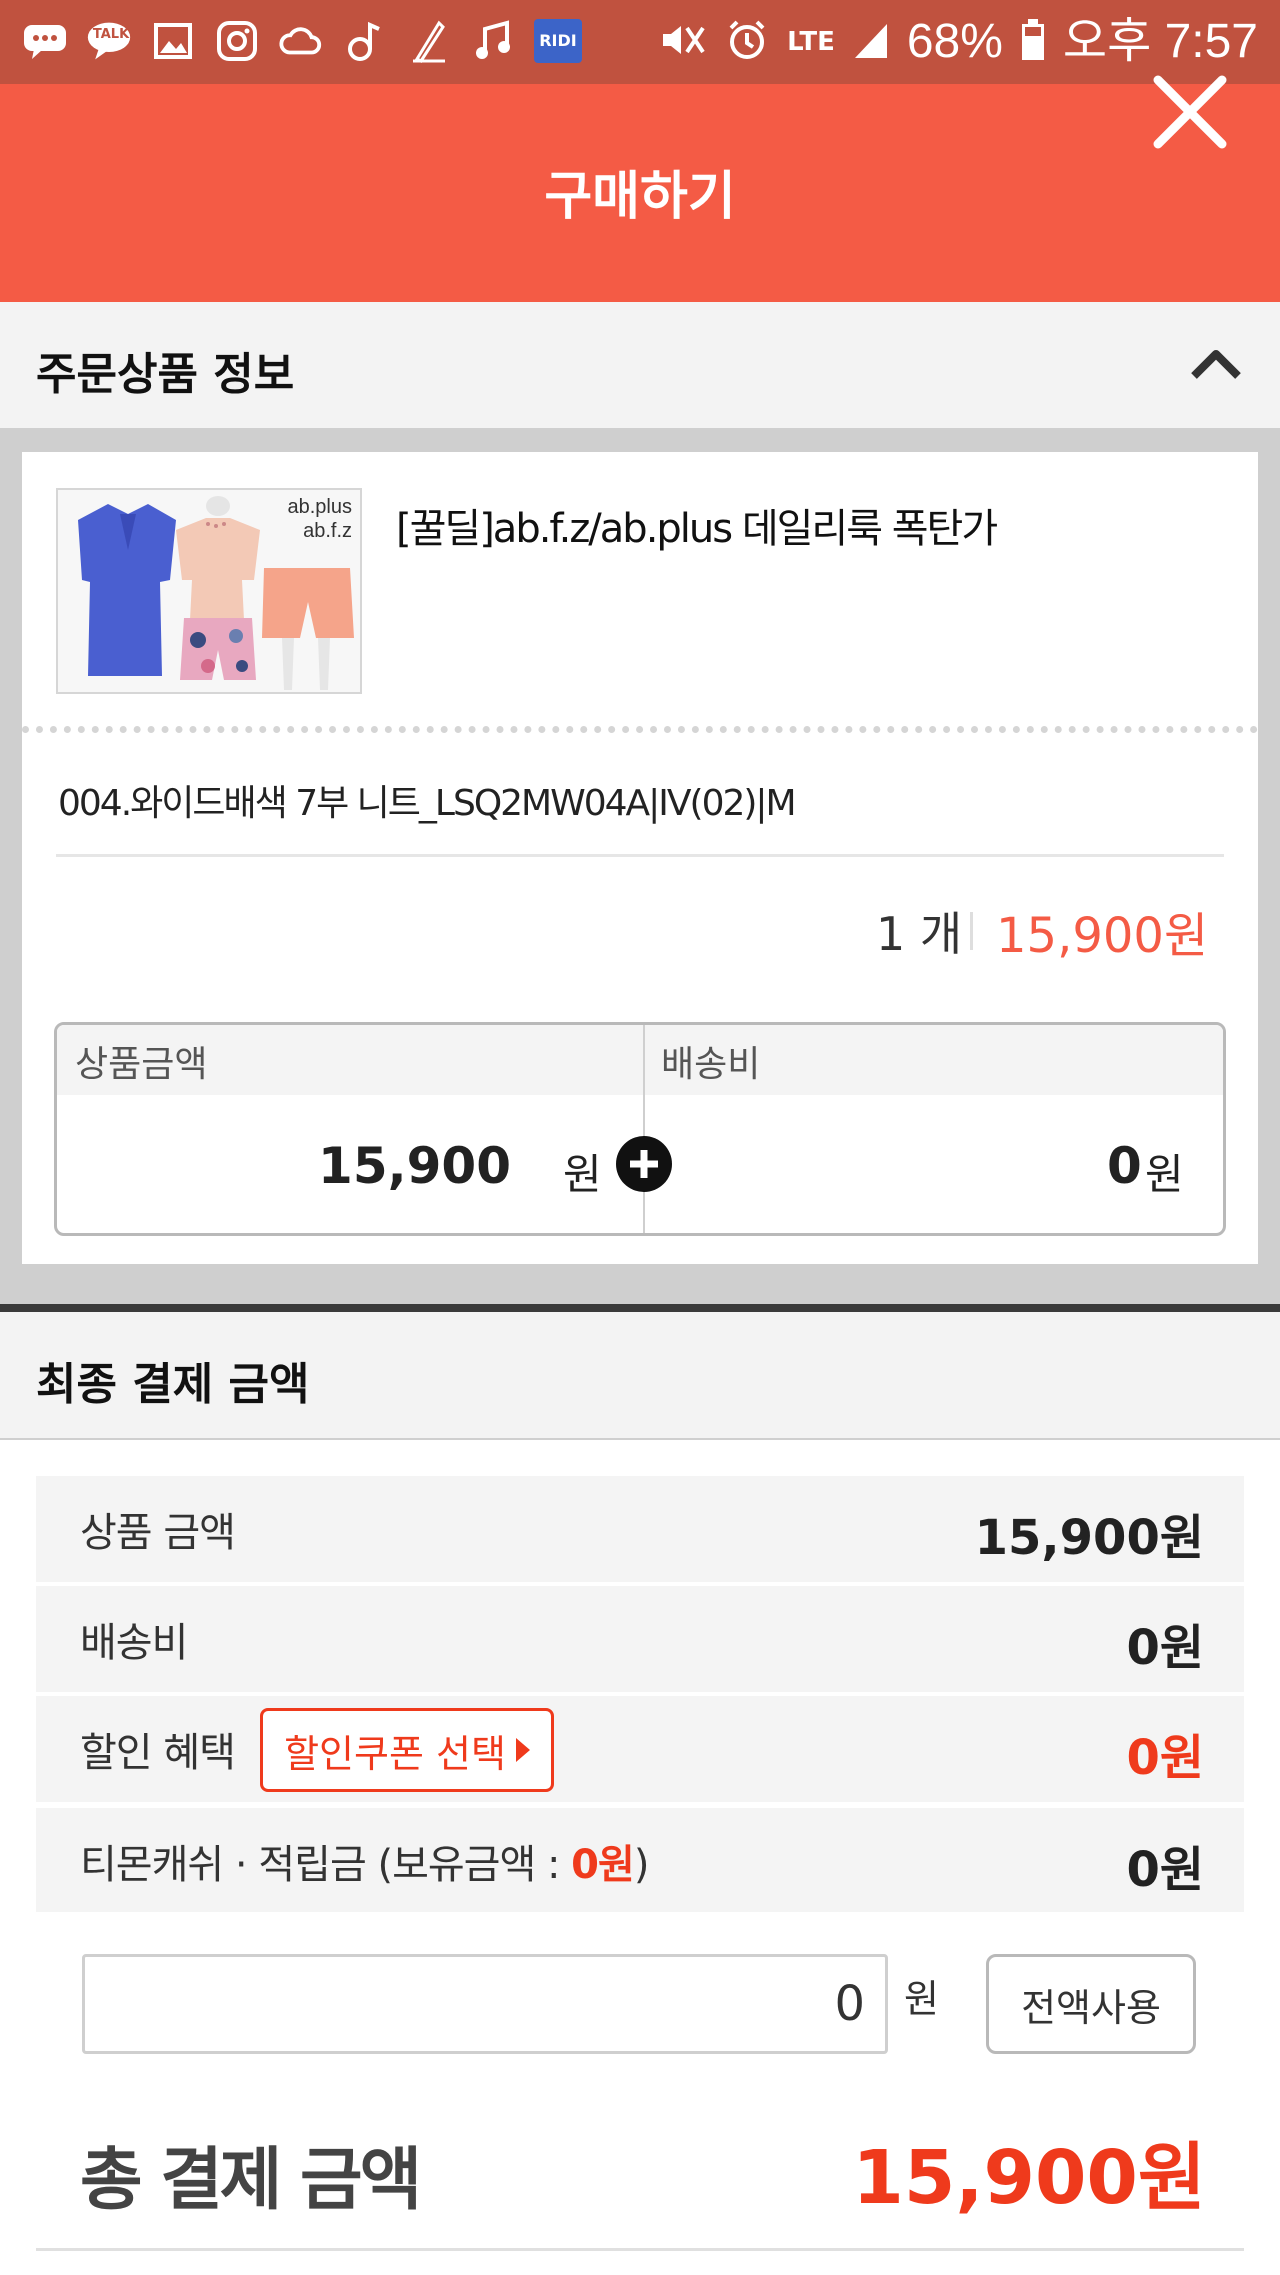 The height and width of the screenshot is (2275, 1280). I want to click on page-title: 구매하기, so click(640, 197).